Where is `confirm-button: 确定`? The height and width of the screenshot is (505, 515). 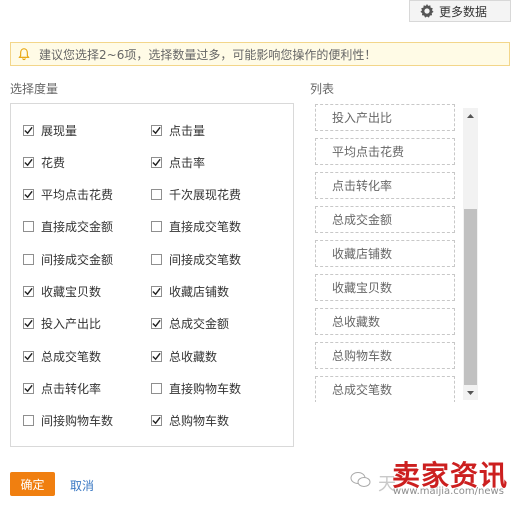 confirm-button: 确定 is located at coordinates (32, 484).